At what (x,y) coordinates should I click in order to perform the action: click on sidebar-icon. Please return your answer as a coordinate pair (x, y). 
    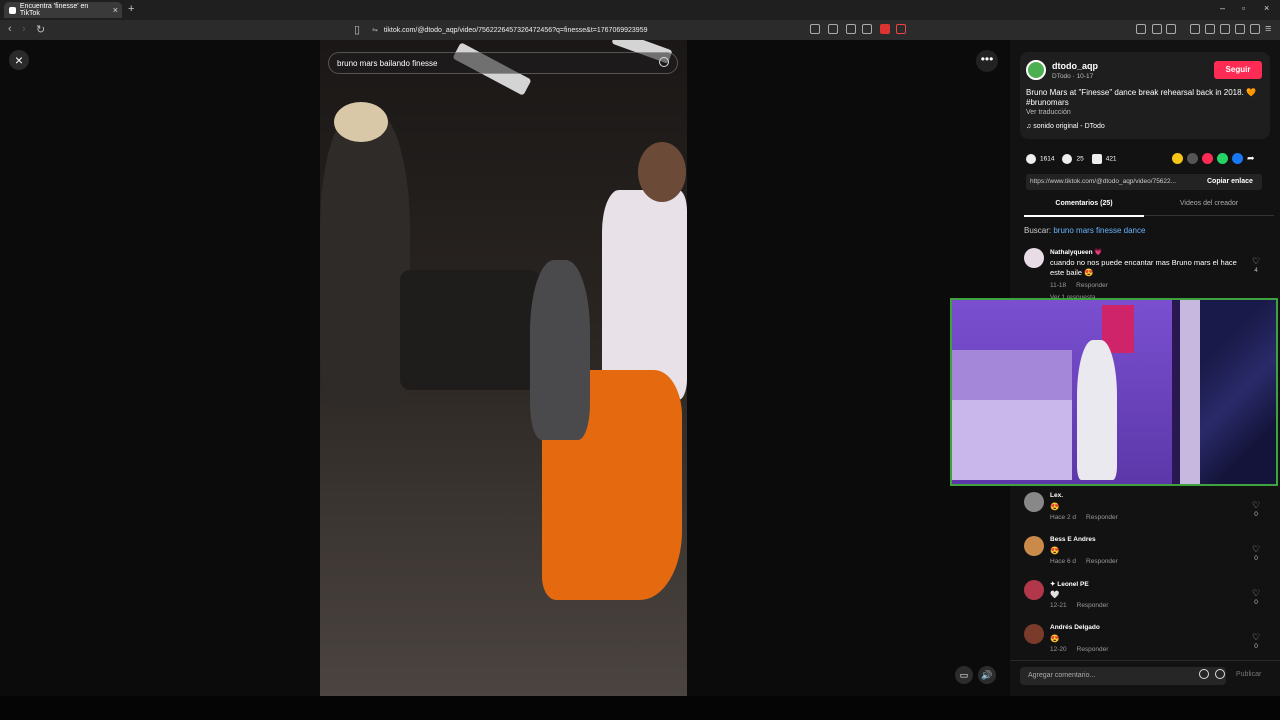
    Looking at the image, I should click on (1210, 29).